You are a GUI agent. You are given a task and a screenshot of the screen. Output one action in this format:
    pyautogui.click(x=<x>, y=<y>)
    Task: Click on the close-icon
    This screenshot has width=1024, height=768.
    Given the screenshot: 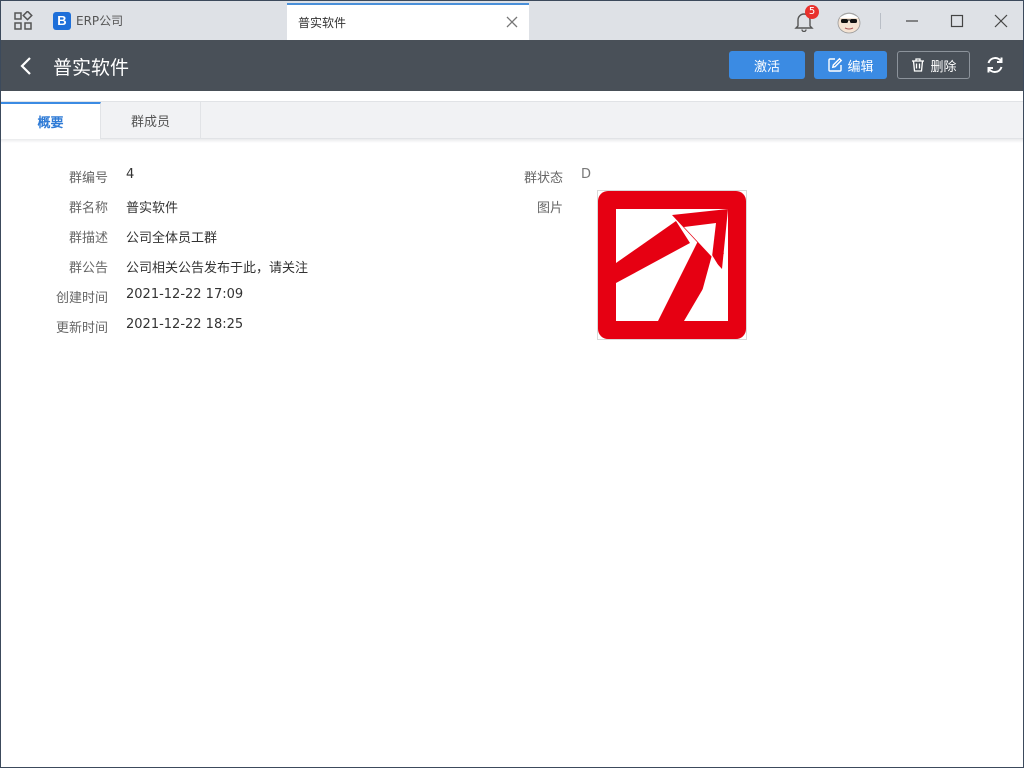 What is the action you would take?
    pyautogui.click(x=512, y=22)
    